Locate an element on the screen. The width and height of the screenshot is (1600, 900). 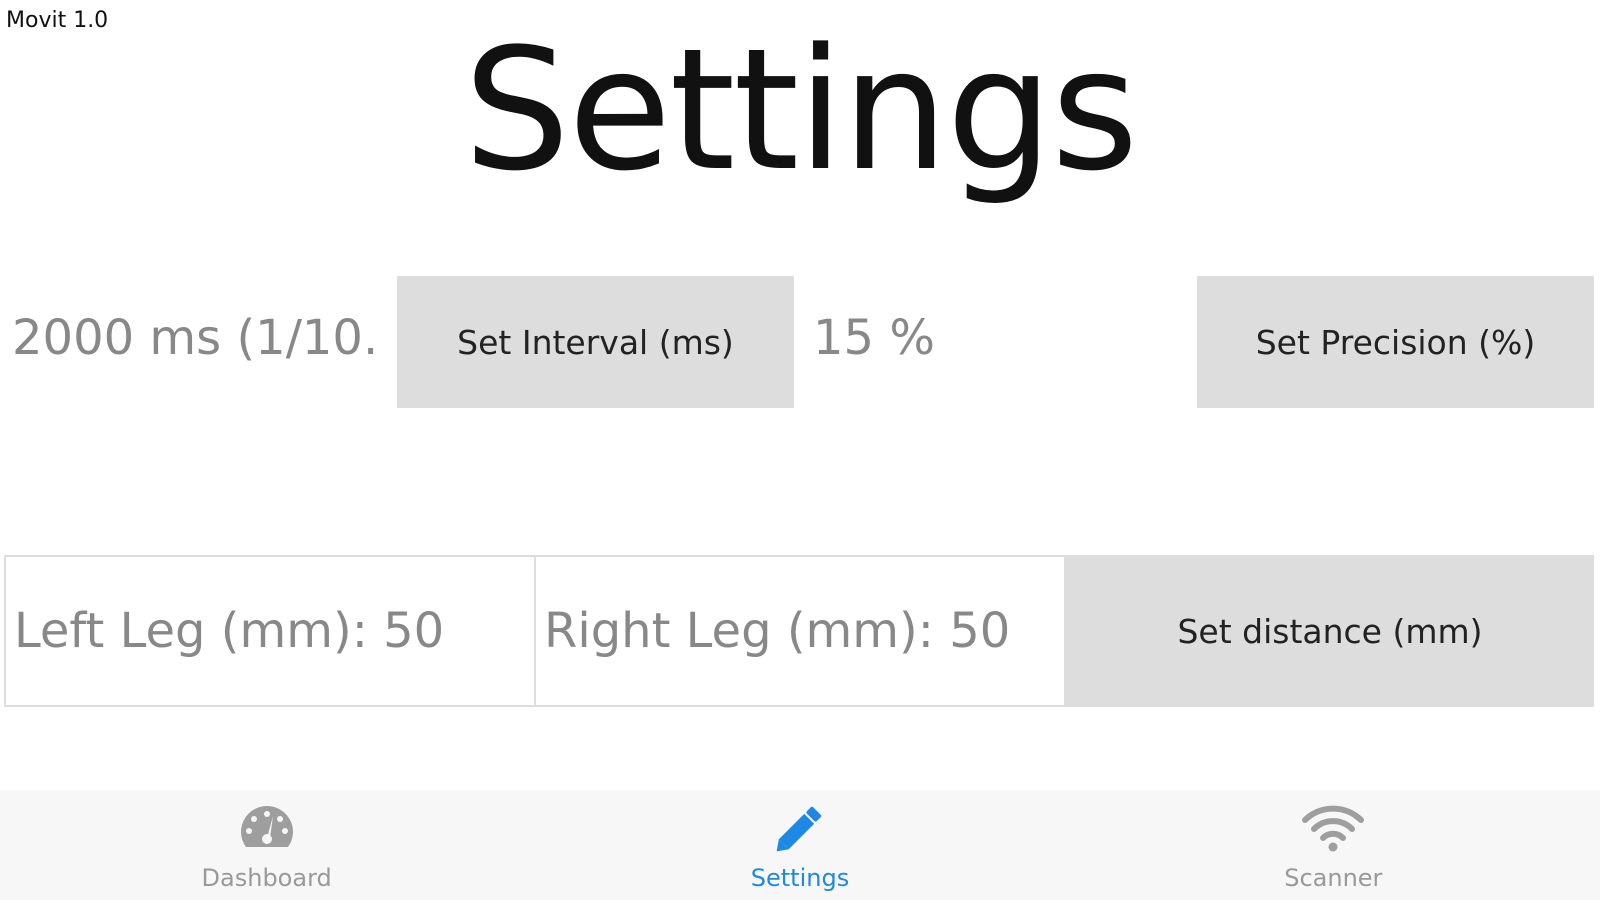
bottom-navigation: Dashboard Settings Scanner is located at coordinates (800, 845).